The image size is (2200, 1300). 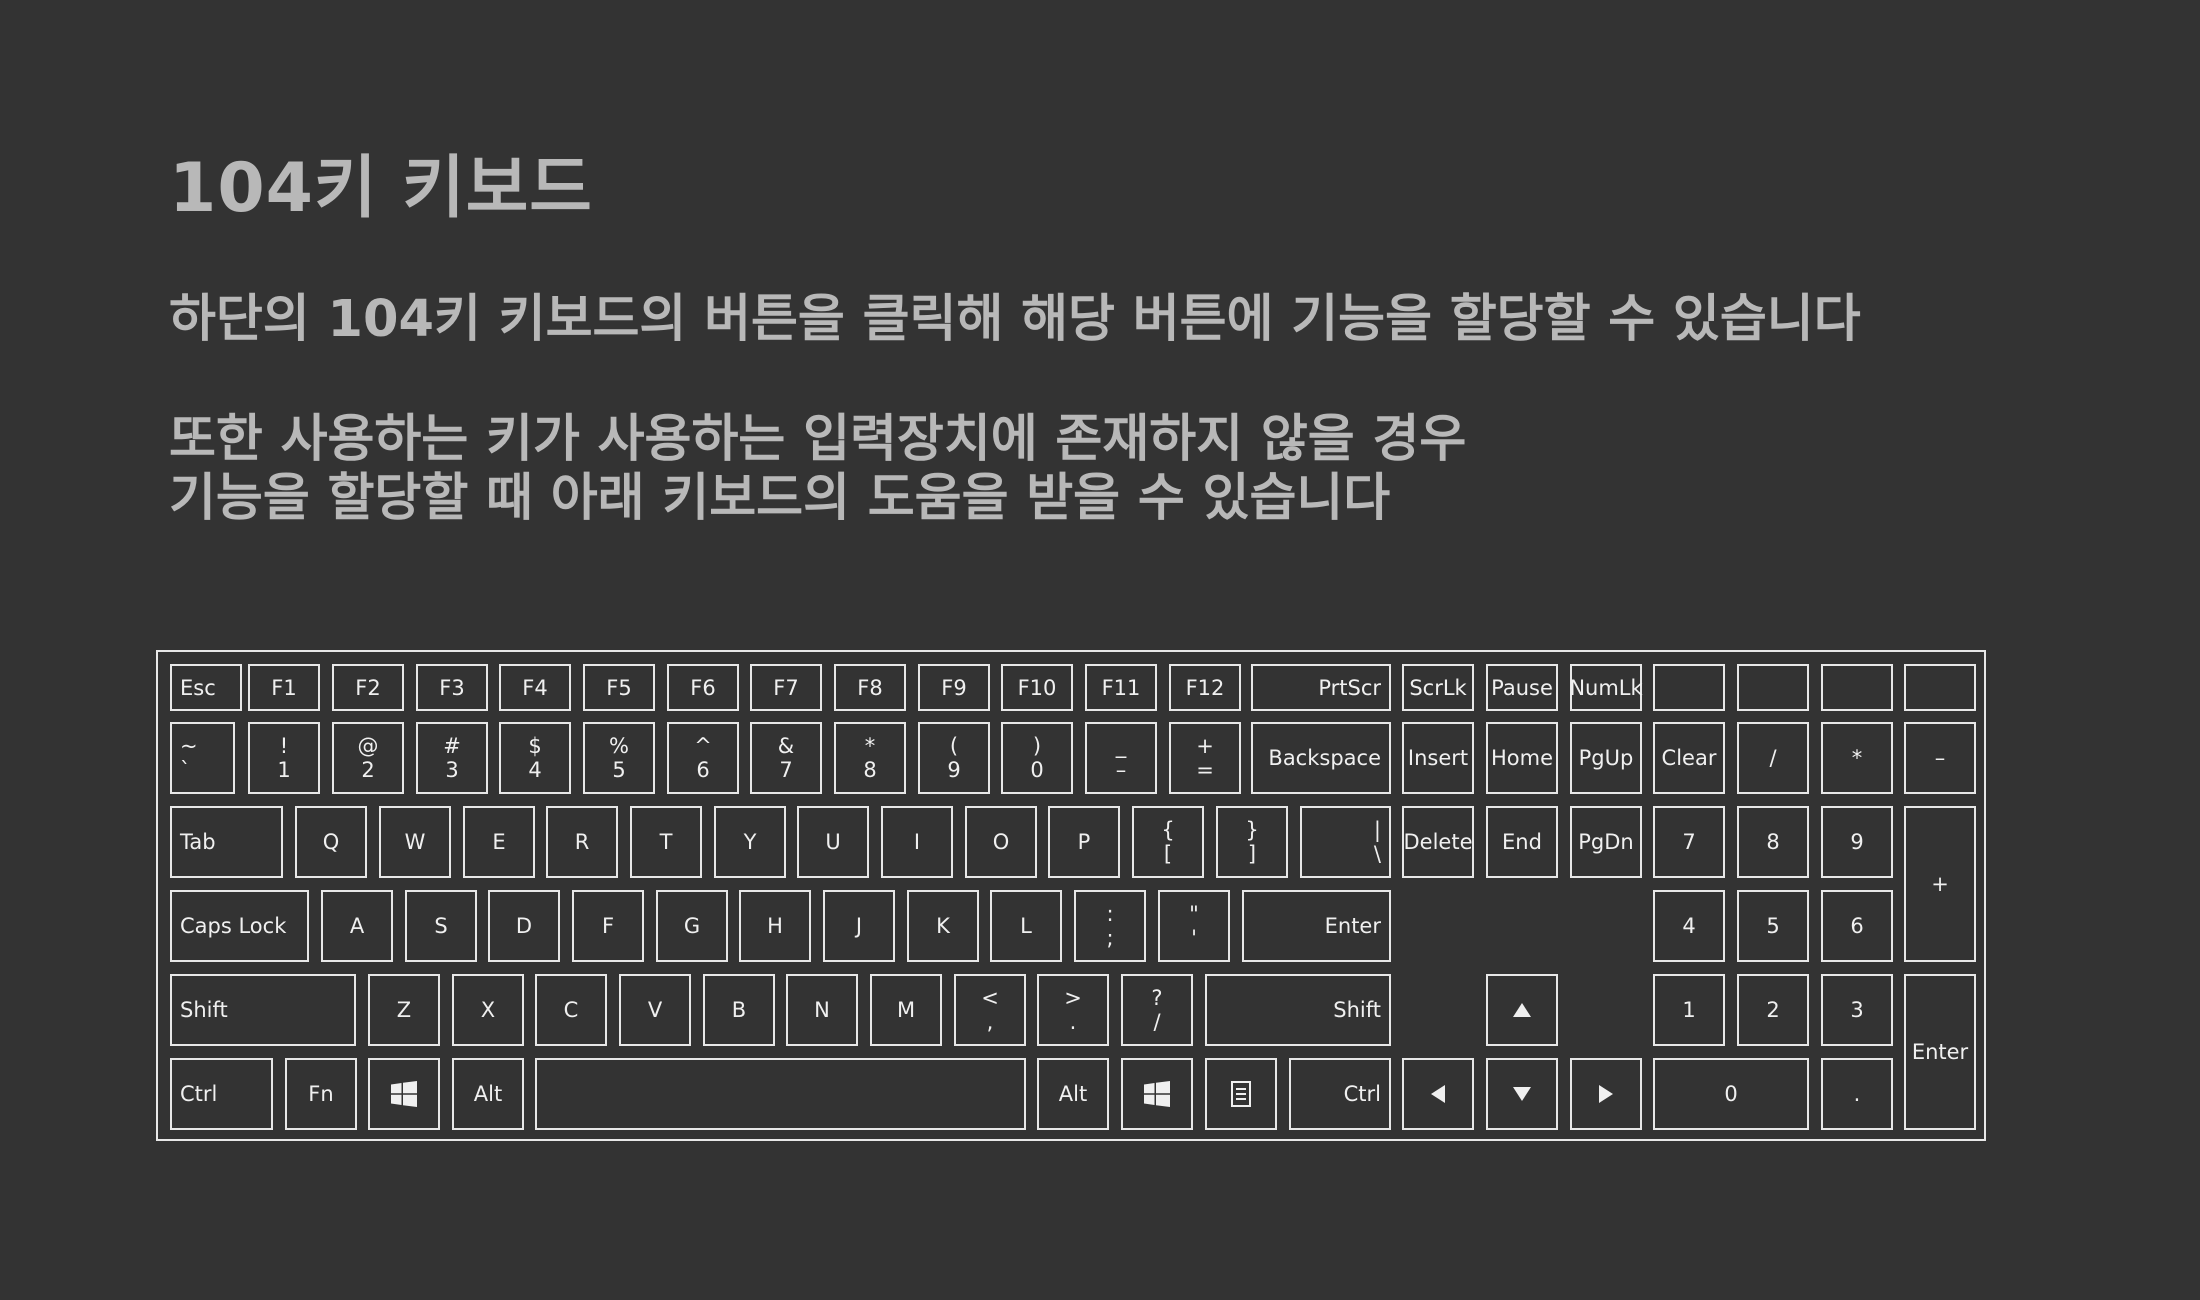 I want to click on key-7: & 7, so click(x=786, y=758).